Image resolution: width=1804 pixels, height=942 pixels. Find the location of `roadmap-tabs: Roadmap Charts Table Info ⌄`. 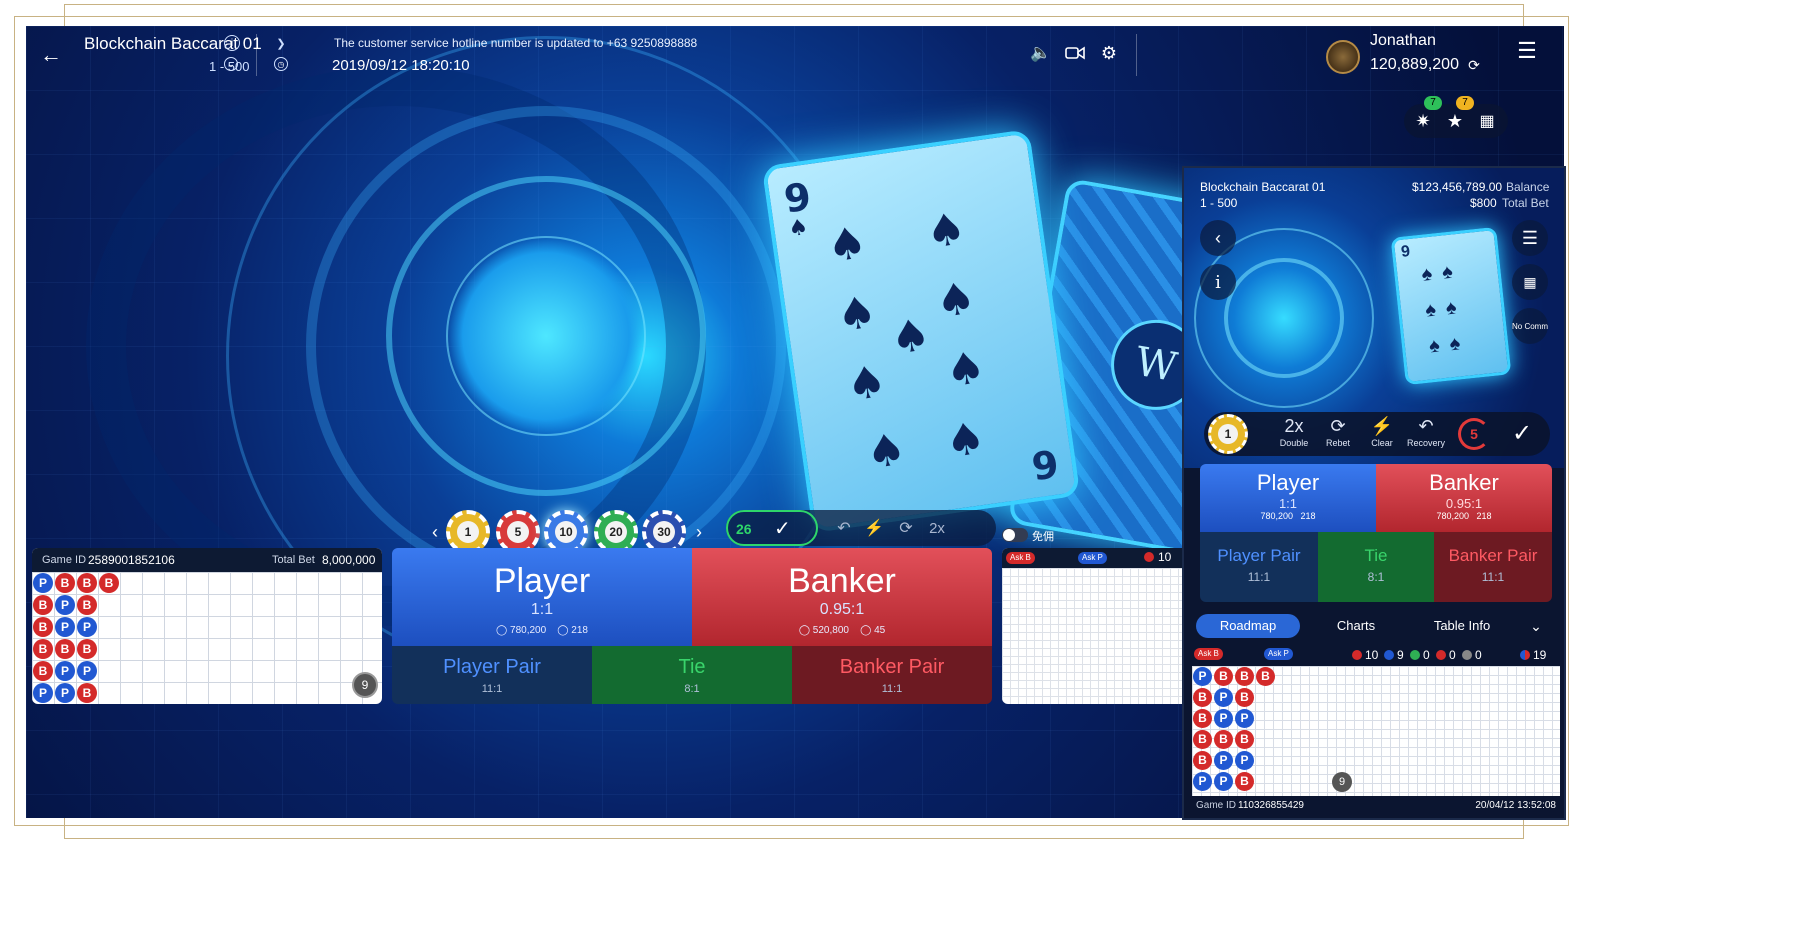

roadmap-tabs: Roadmap Charts Table Info ⌄ is located at coordinates (1376, 626).